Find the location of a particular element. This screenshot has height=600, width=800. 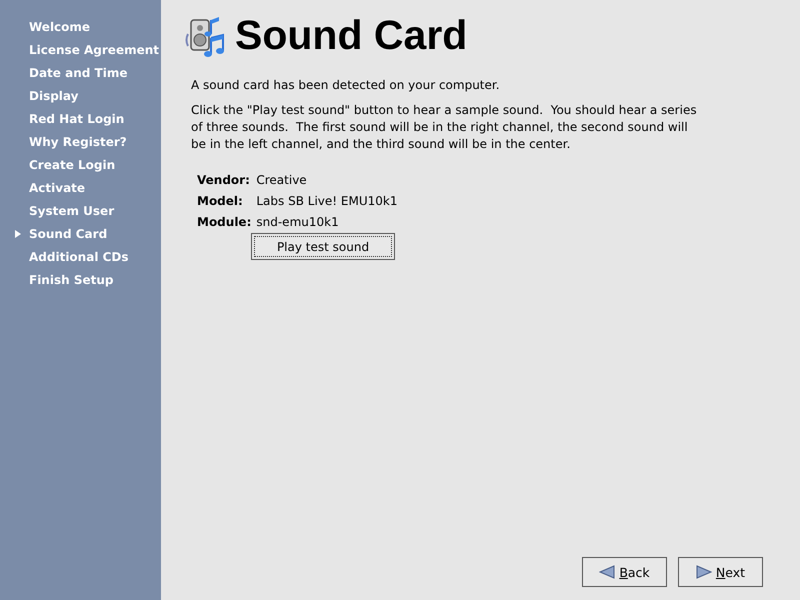

description-text: A sound card has been detected on your computer. is located at coordinates (346, 85).